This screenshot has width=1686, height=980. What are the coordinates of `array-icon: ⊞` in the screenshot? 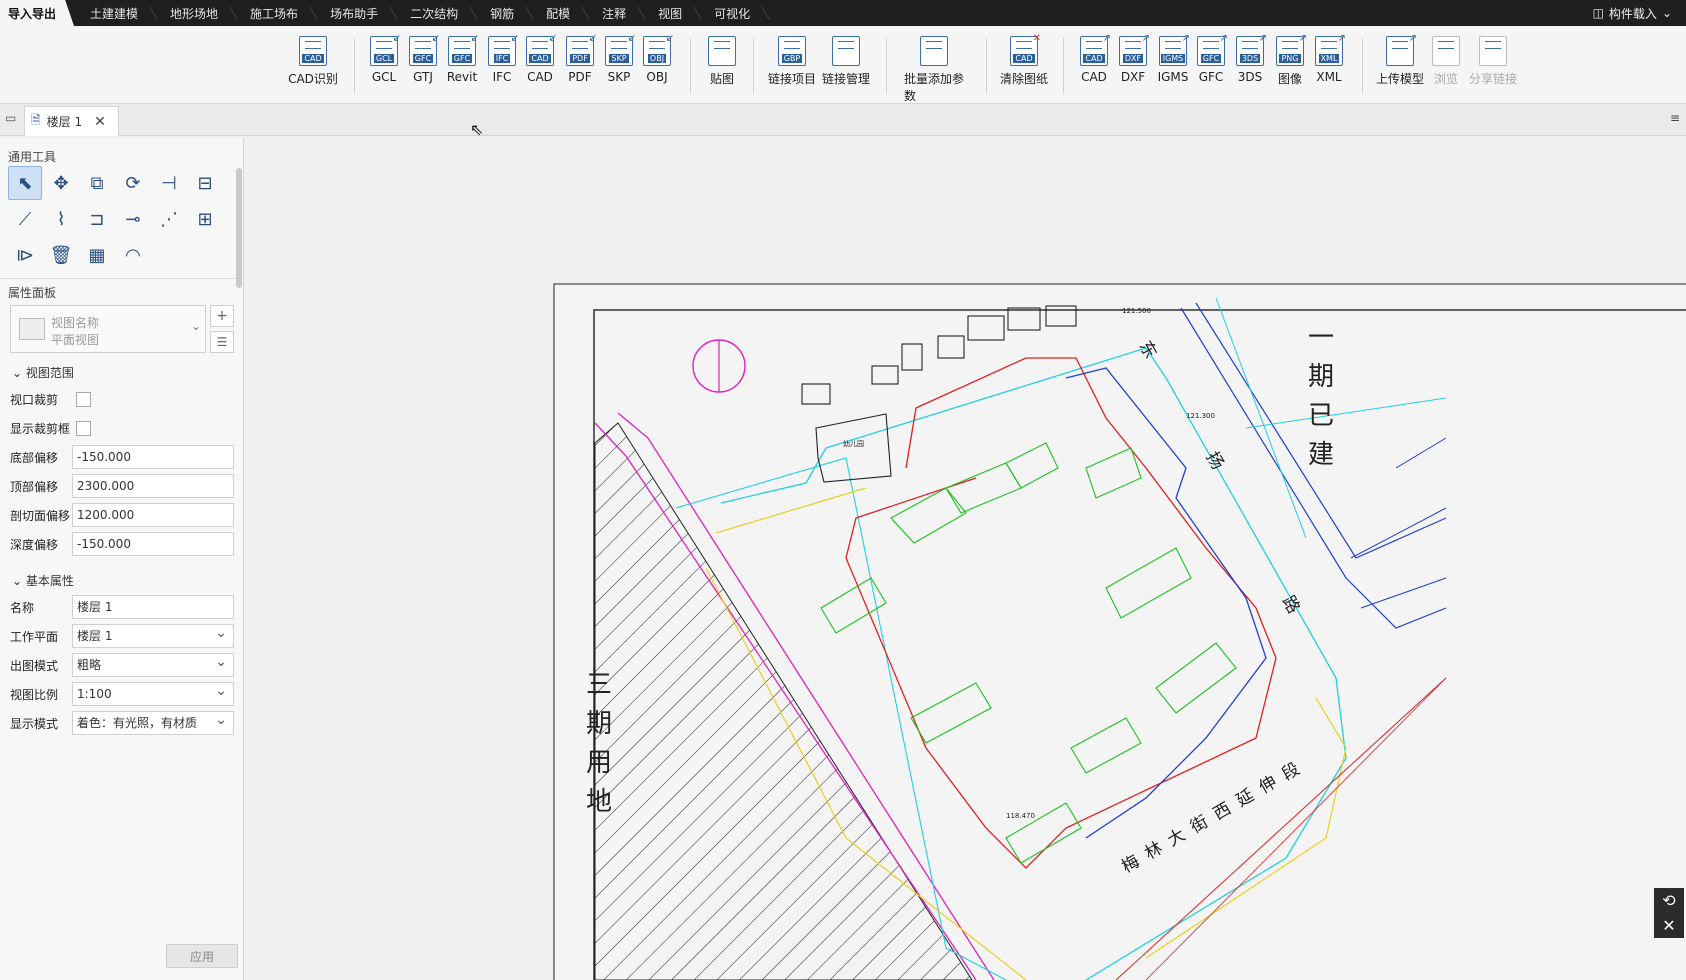 It's located at (205, 219).